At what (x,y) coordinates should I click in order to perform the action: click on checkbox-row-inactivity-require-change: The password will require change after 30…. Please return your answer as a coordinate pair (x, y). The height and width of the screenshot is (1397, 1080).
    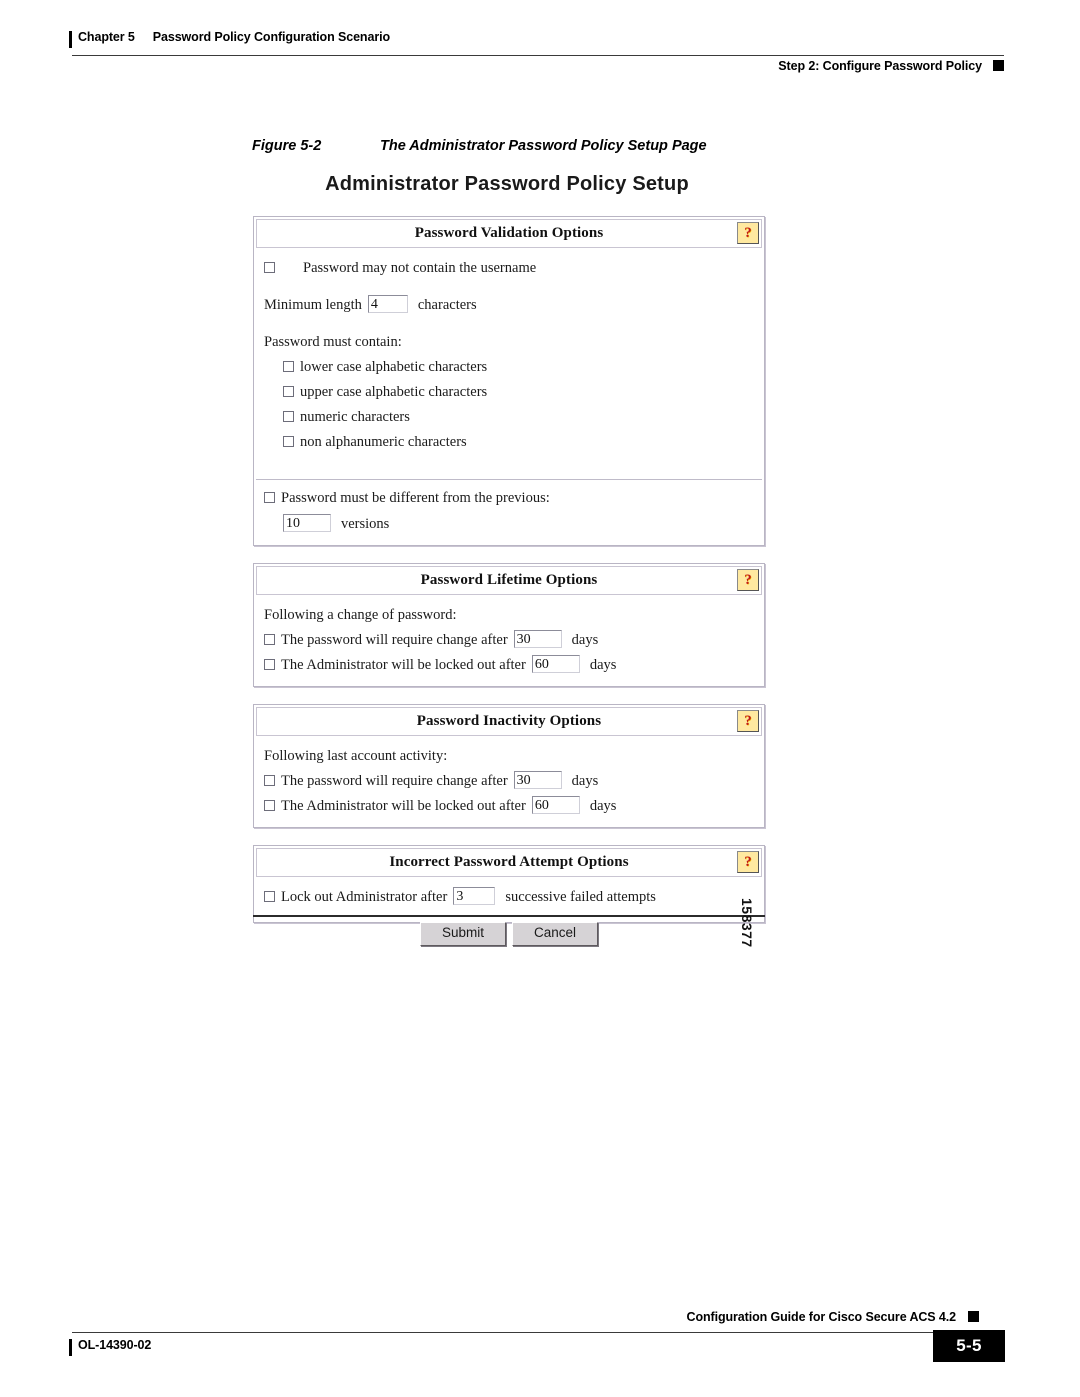
    Looking at the image, I should click on (509, 781).